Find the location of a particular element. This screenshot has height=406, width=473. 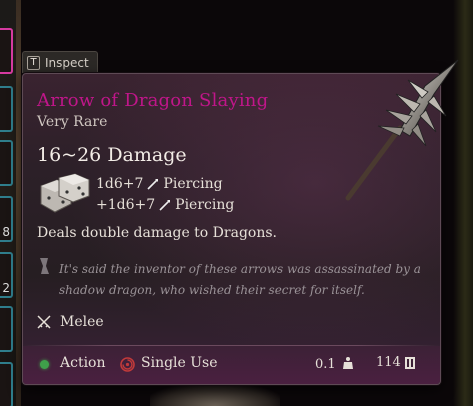

action-icon is located at coordinates (44, 364).